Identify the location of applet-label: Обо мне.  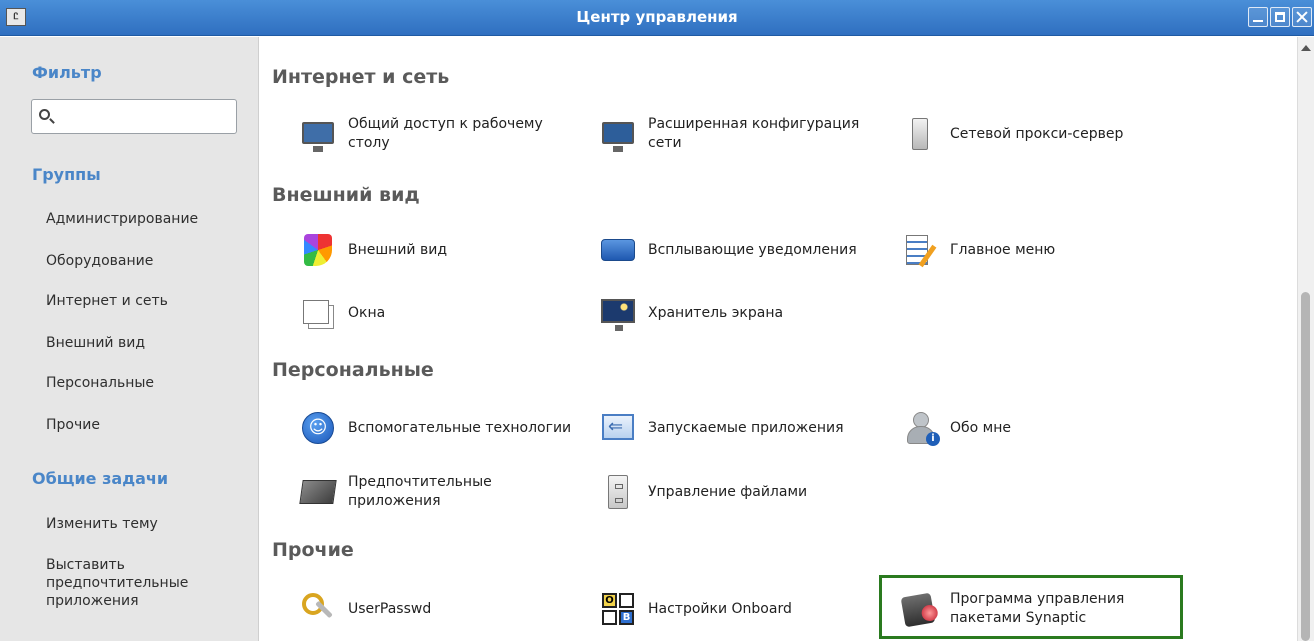
(980, 427).